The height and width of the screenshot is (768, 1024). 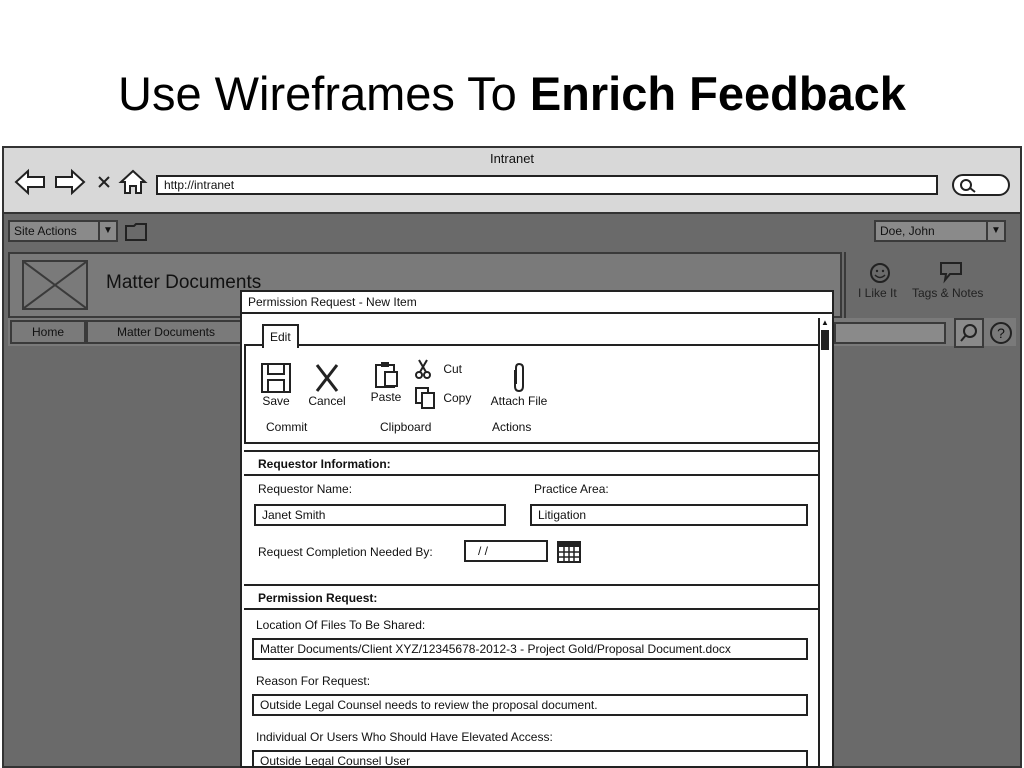 I want to click on file-location-label: Location Of Files To Be Shared:, so click(x=341, y=625).